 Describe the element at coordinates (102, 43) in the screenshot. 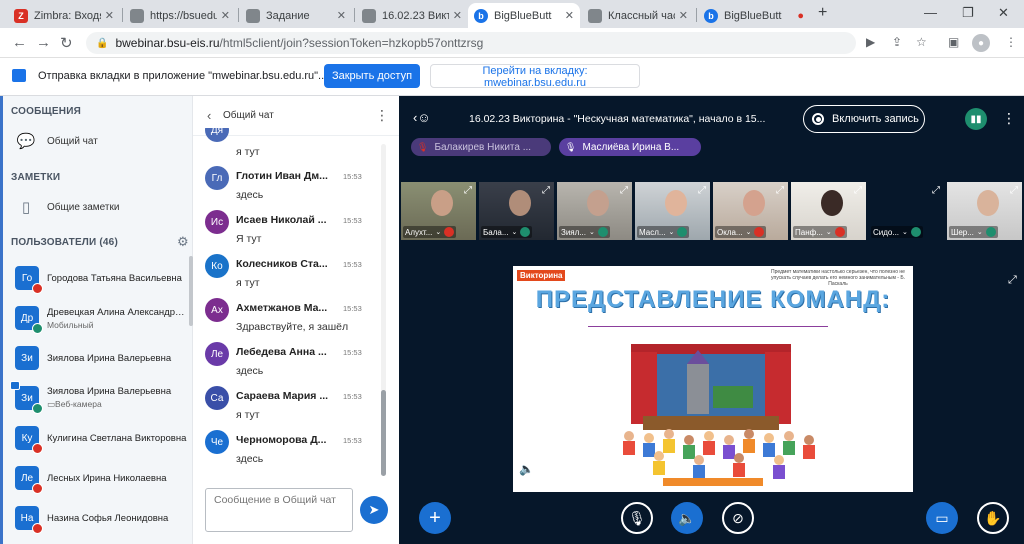

I see `lock-icon: 🔒` at that location.